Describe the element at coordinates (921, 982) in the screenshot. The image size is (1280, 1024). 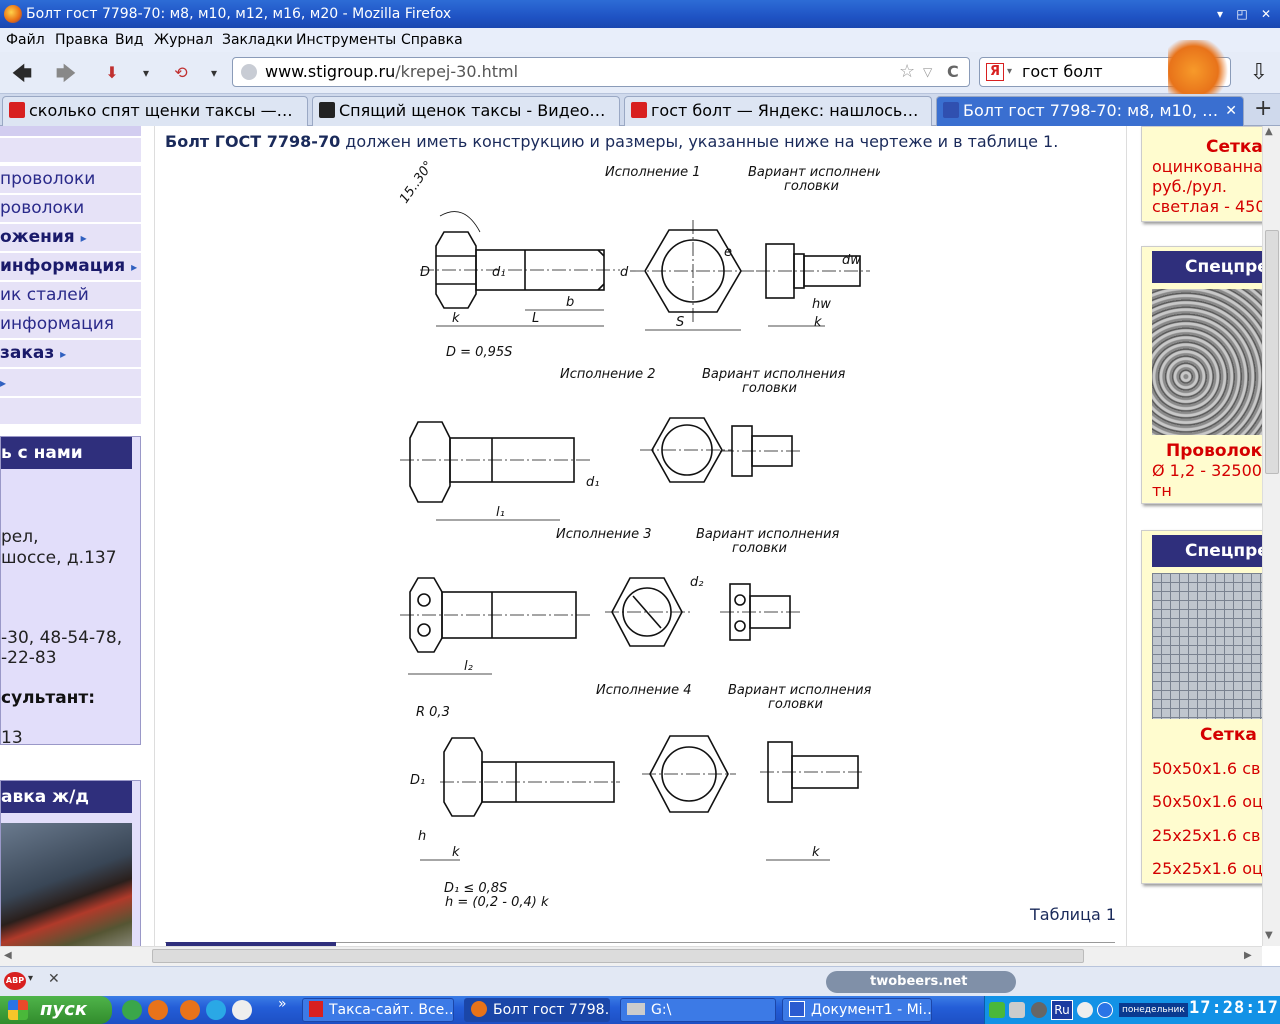
I see `twobeers-logo: twobeers.net` at that location.